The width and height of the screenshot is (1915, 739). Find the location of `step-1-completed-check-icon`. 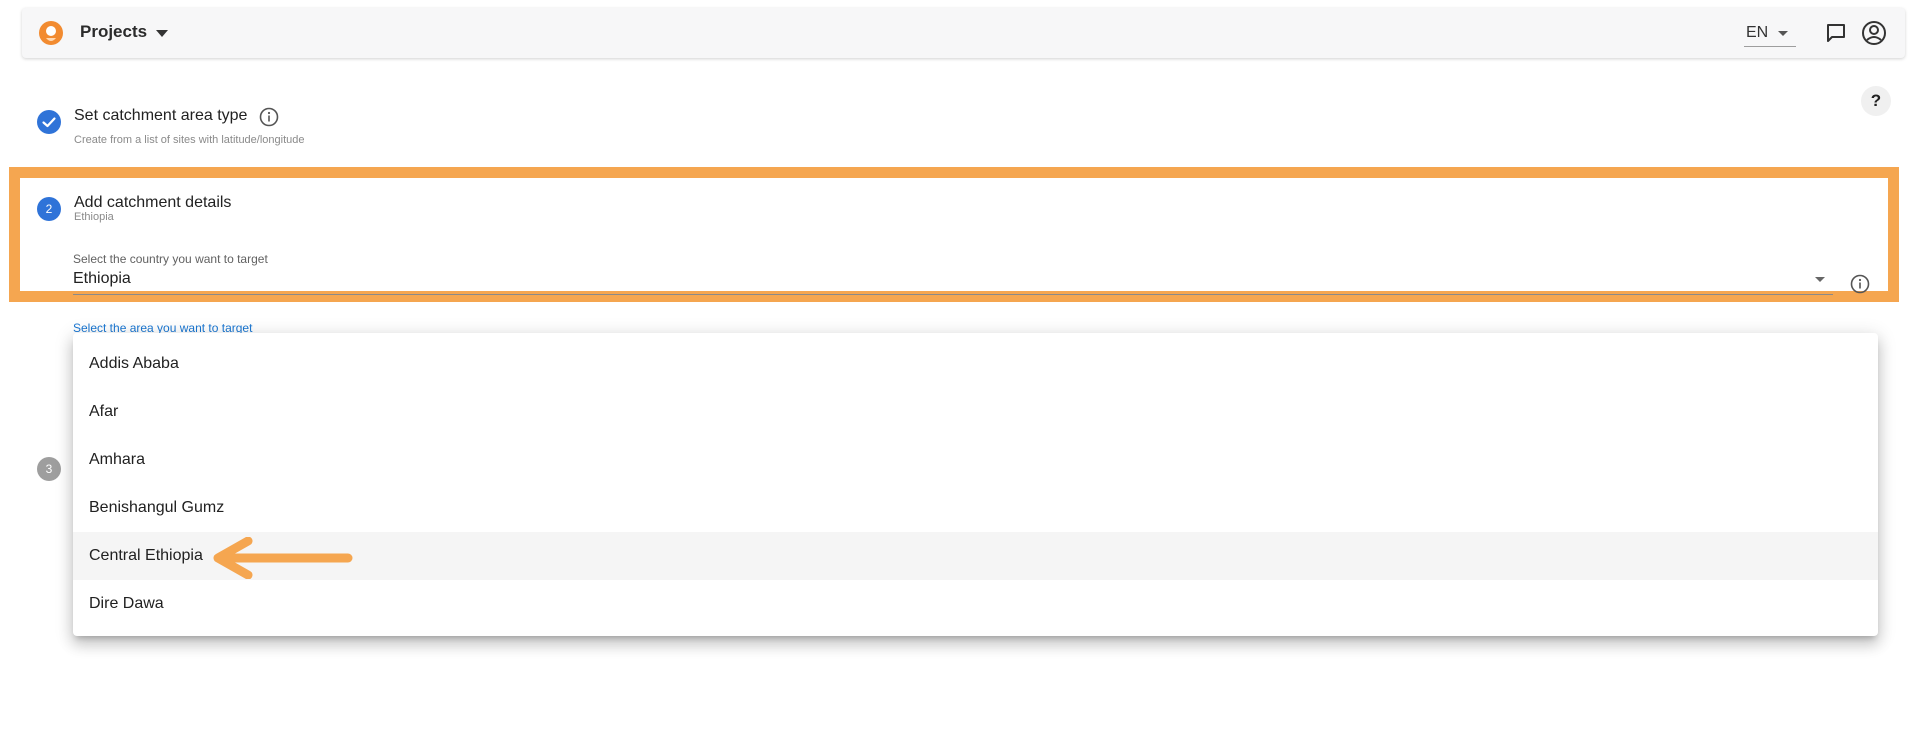

step-1-completed-check-icon is located at coordinates (49, 122).